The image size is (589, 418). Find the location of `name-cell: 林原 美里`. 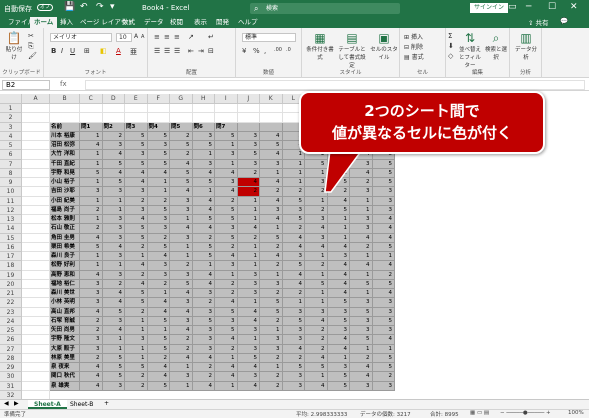

name-cell: 林原 美里 is located at coordinates (65, 358).